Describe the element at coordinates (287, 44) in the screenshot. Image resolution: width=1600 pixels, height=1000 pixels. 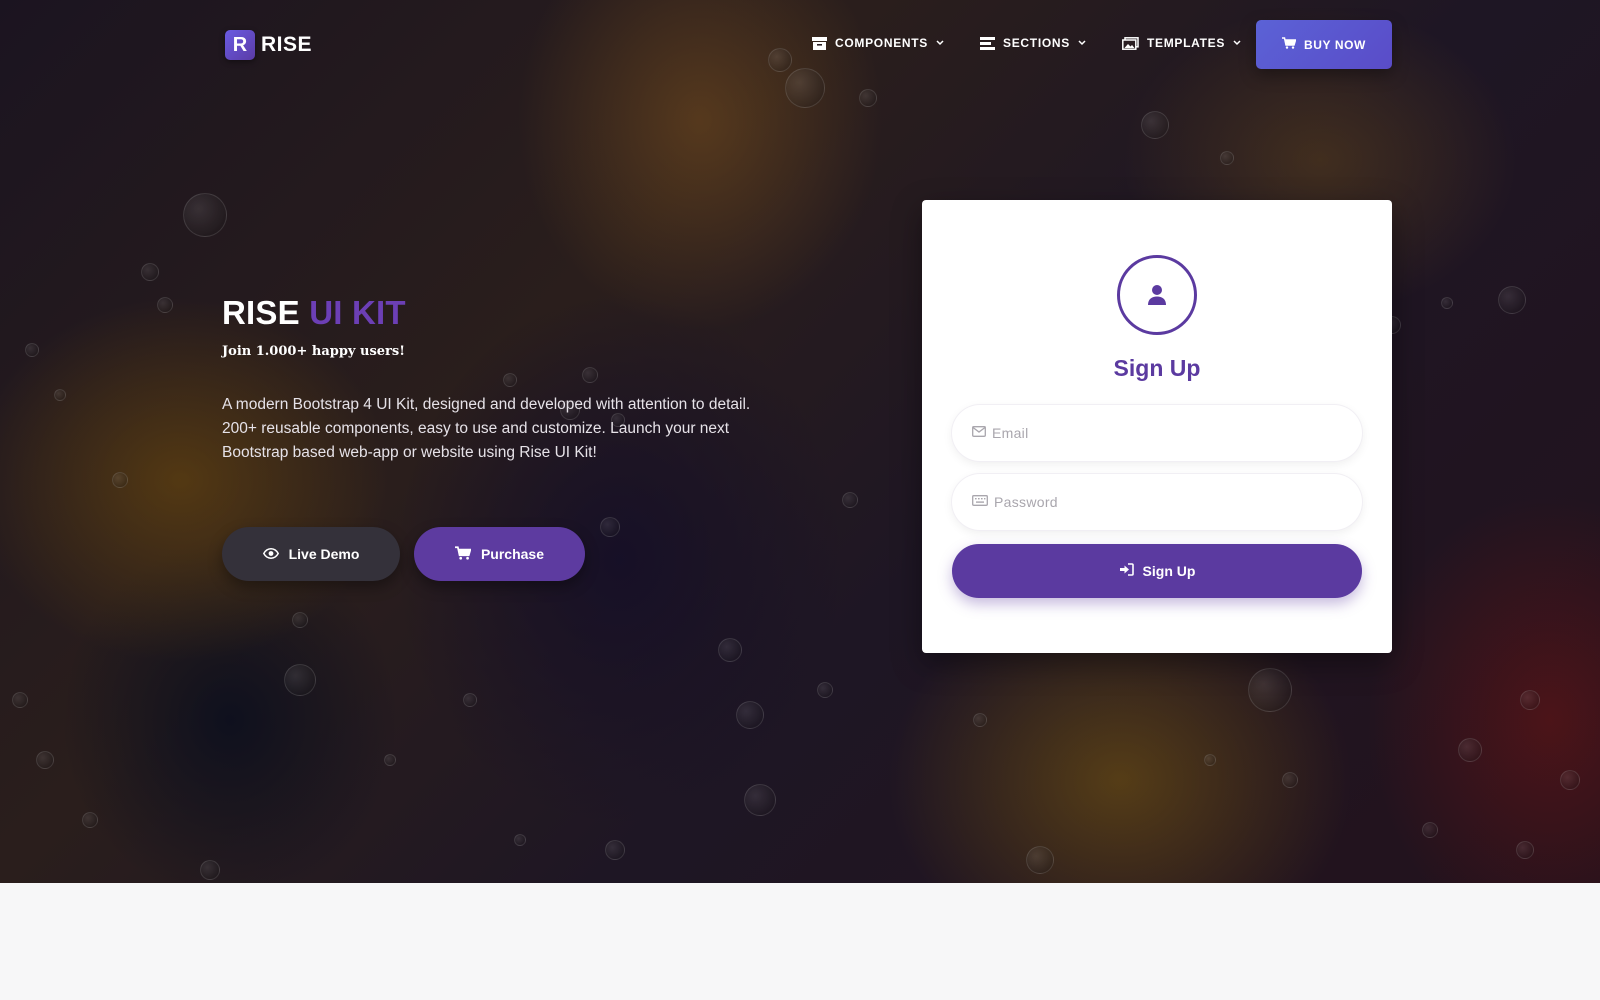
I see `brand-name: RISE` at that location.